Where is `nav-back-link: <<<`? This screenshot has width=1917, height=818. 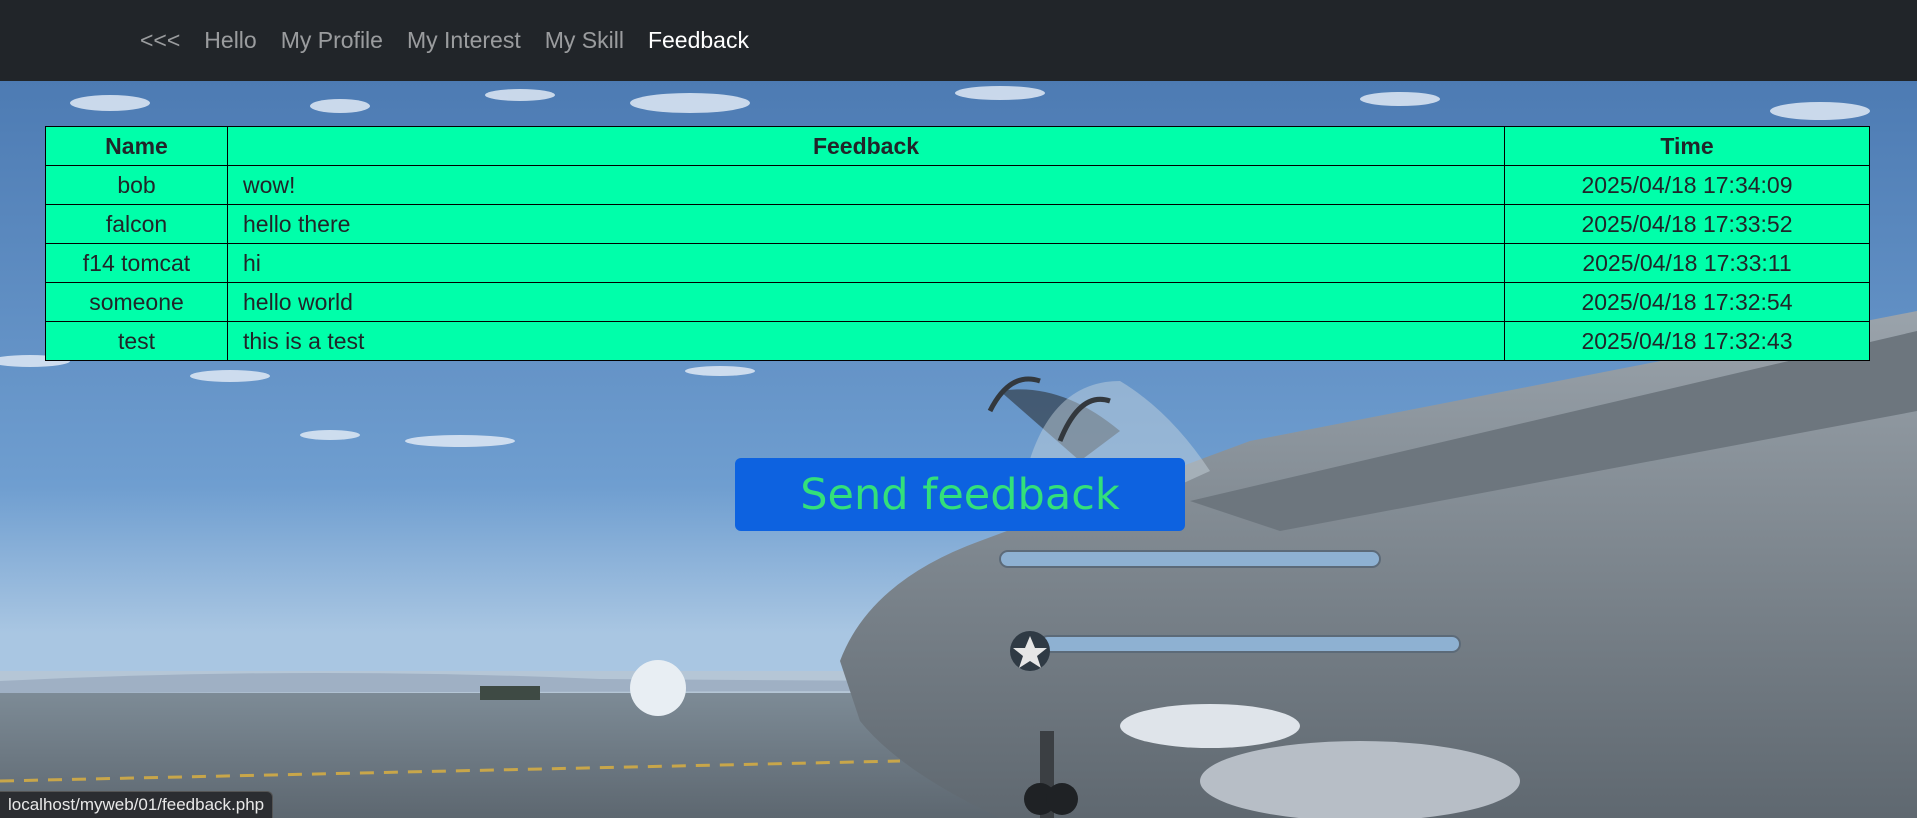 nav-back-link: <<< is located at coordinates (160, 40).